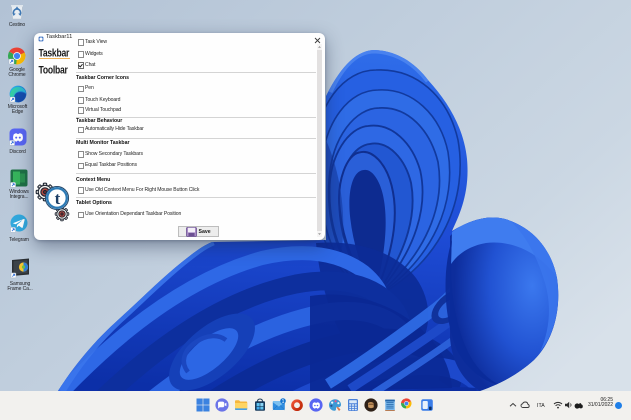  What do you see at coordinates (283, 401) in the screenshot?
I see `svg-text: 1` at bounding box center [283, 401].